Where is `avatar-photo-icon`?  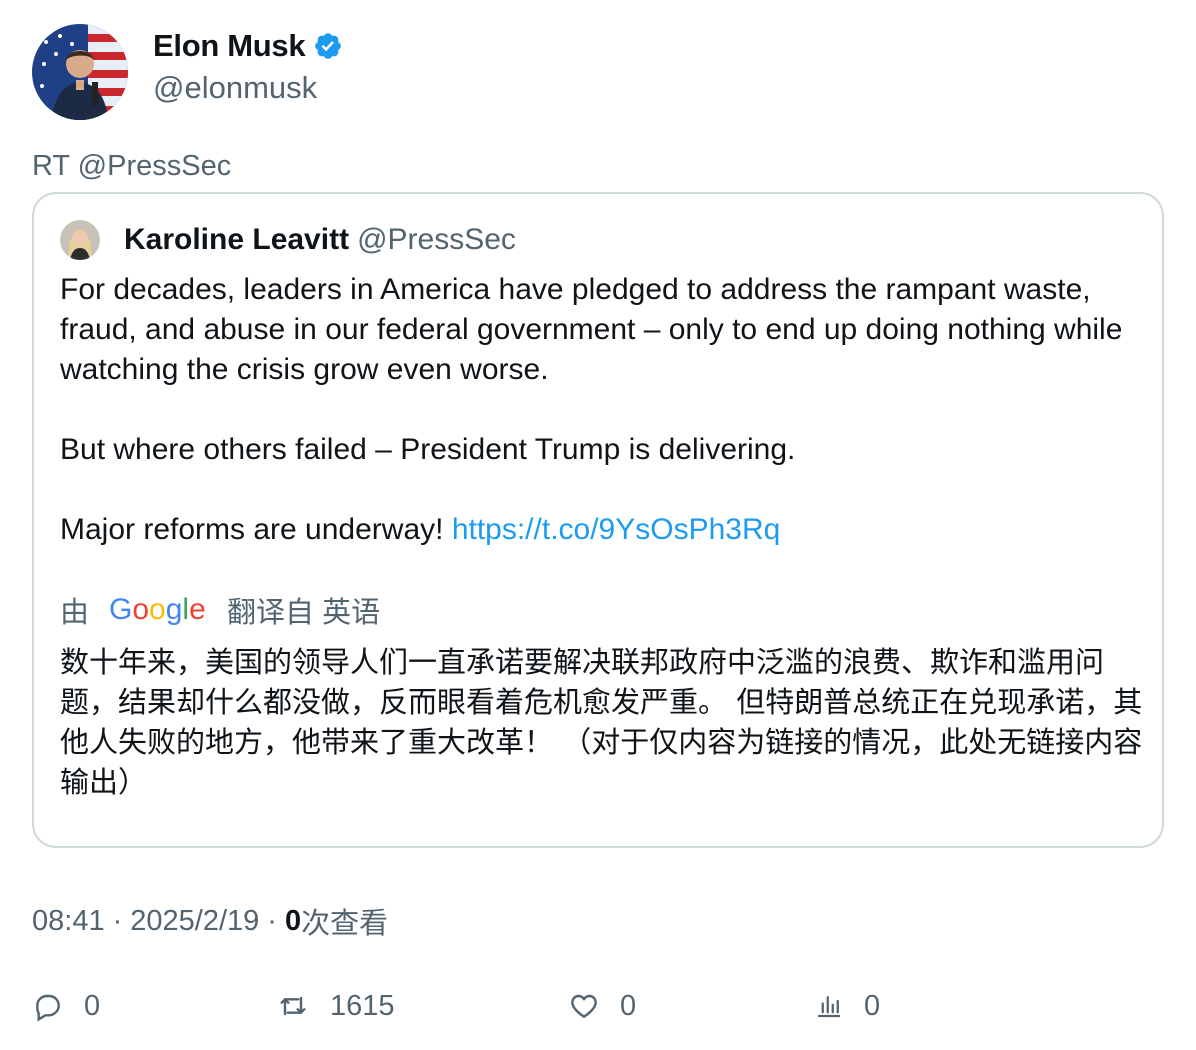 avatar-photo-icon is located at coordinates (80, 72).